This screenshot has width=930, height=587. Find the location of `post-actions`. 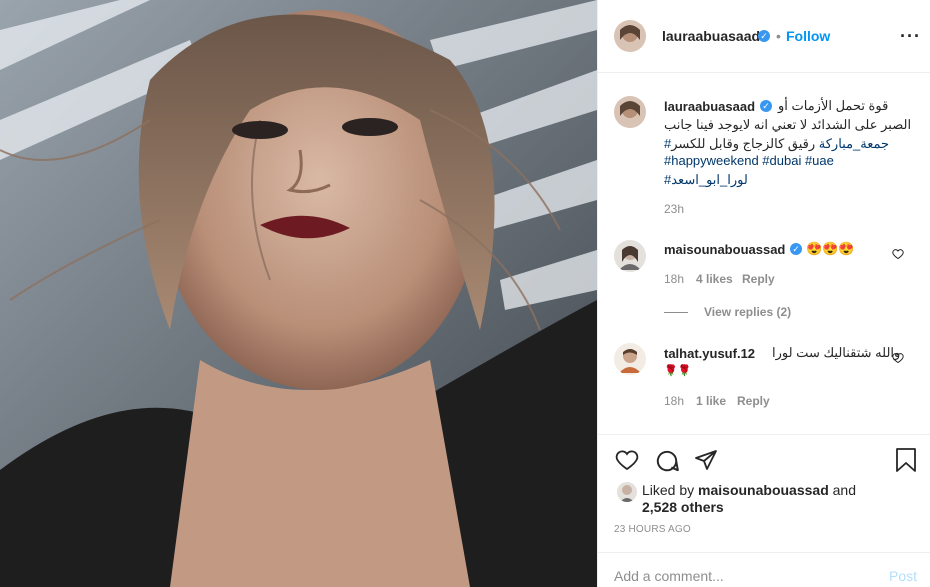

post-actions is located at coordinates (764, 453).